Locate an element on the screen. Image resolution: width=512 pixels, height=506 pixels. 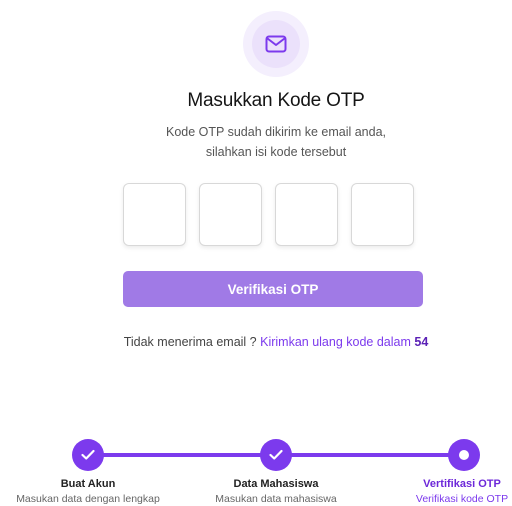
mail-icon is located at coordinates (276, 44).